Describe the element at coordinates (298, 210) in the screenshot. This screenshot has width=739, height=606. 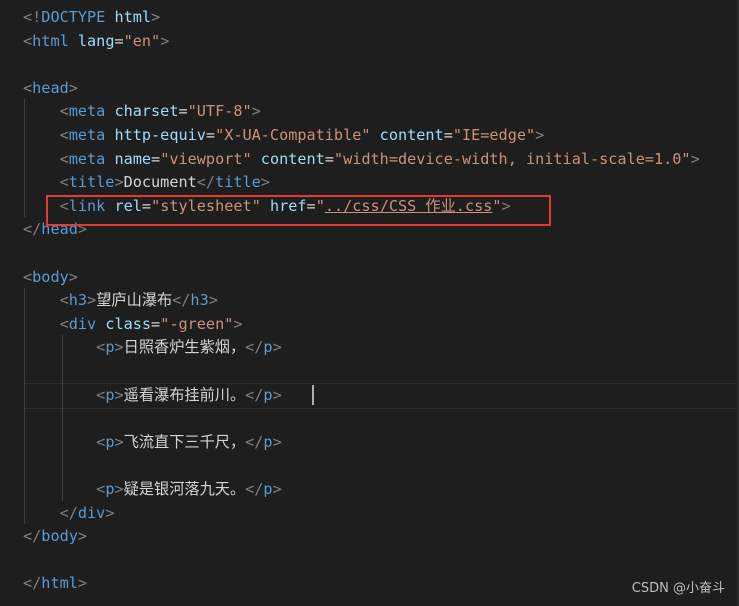
I see `annotation-highlight-box` at that location.